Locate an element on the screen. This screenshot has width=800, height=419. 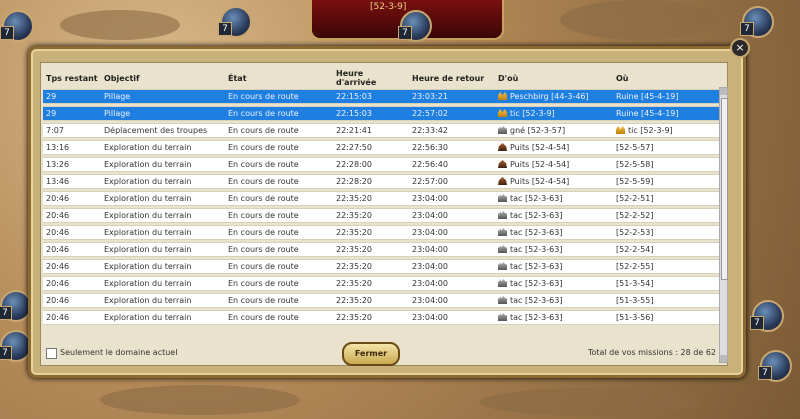
cell-to: [52-2-51] is located at coordinates (666, 198).